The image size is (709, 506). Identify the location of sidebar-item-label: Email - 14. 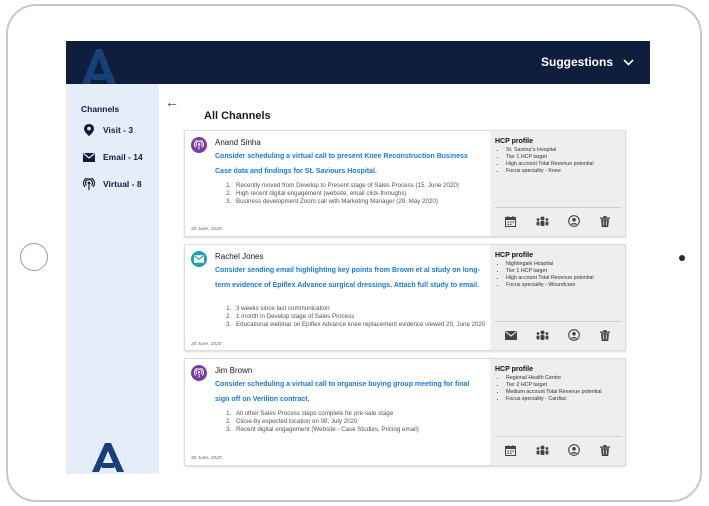
(123, 157).